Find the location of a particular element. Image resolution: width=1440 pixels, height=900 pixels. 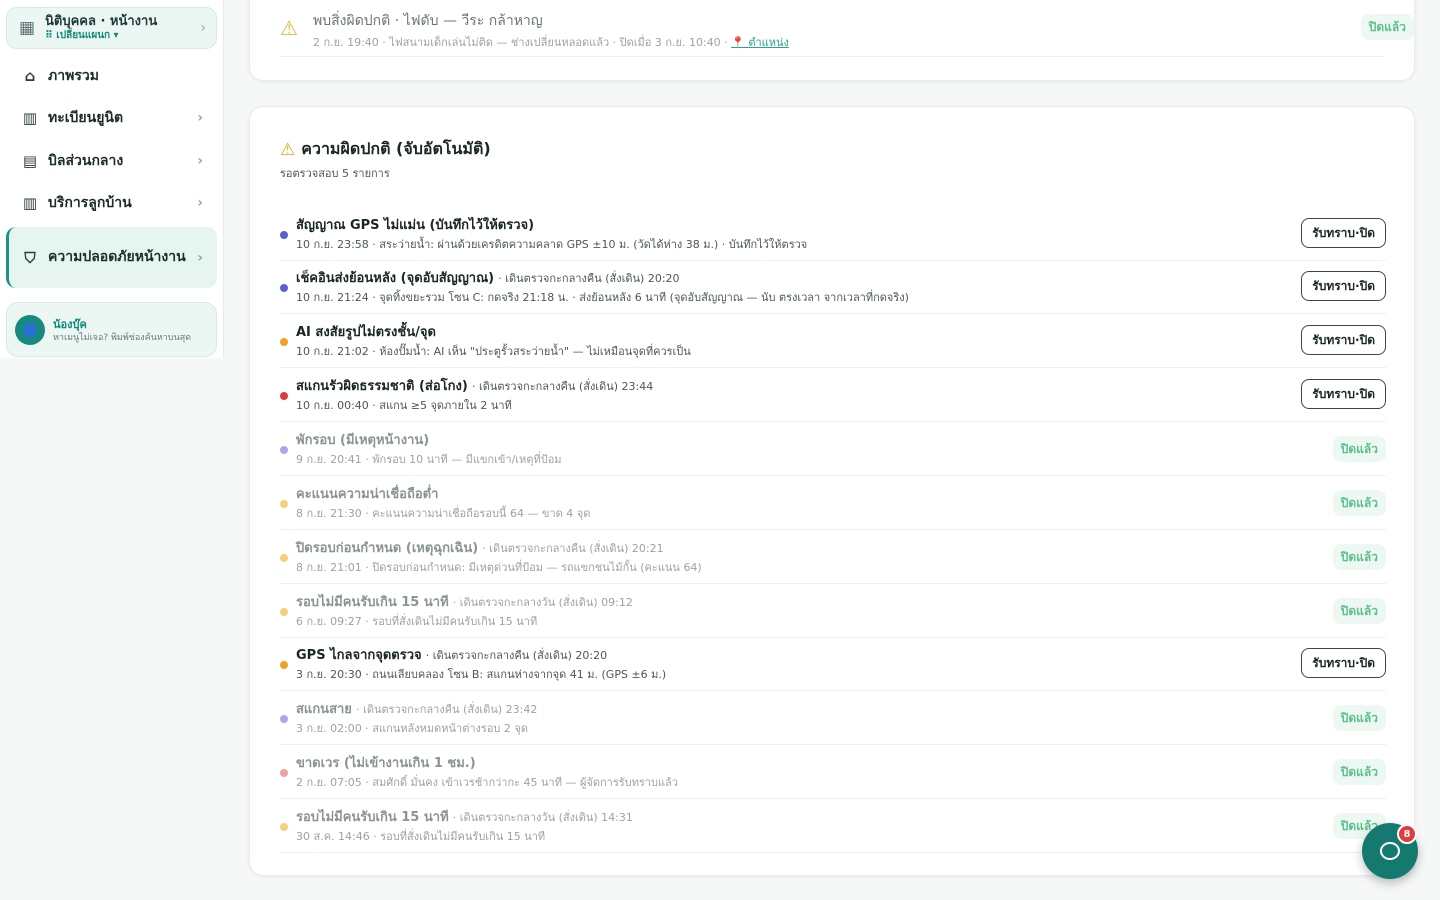

notification-badge: 8 is located at coordinates (1407, 834).